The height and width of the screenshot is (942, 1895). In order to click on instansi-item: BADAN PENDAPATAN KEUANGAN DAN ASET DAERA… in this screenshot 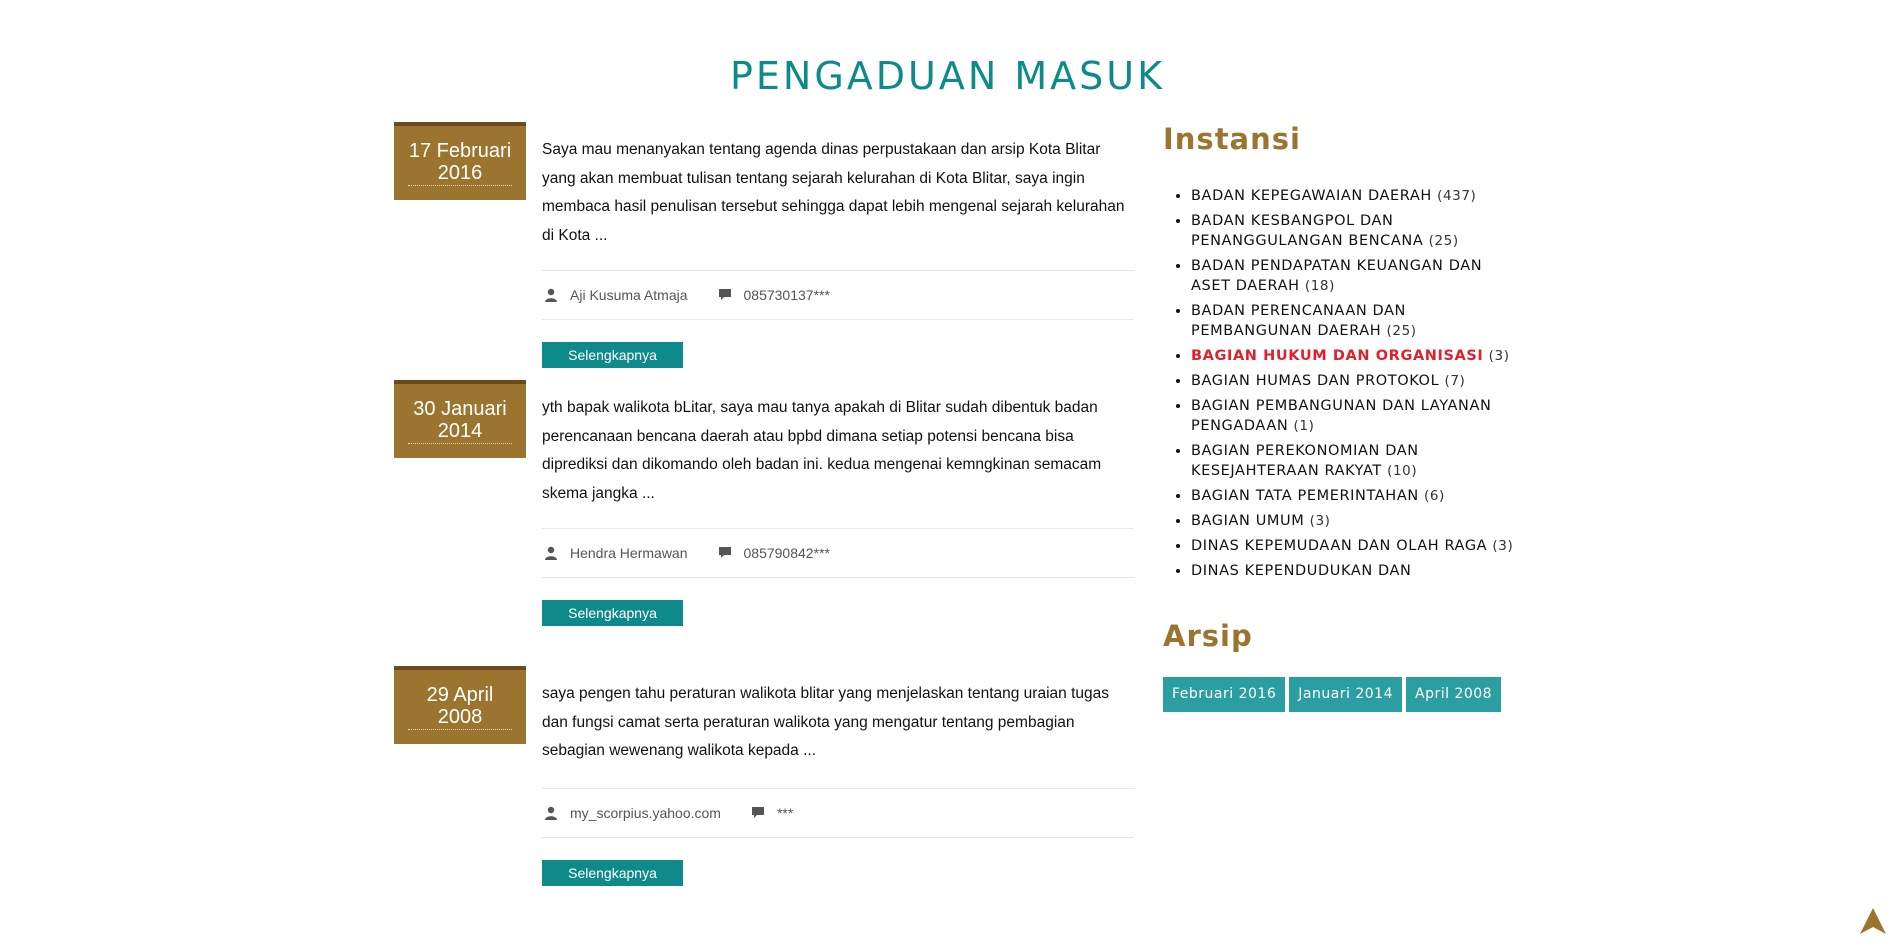, I will do `click(1357, 276)`.